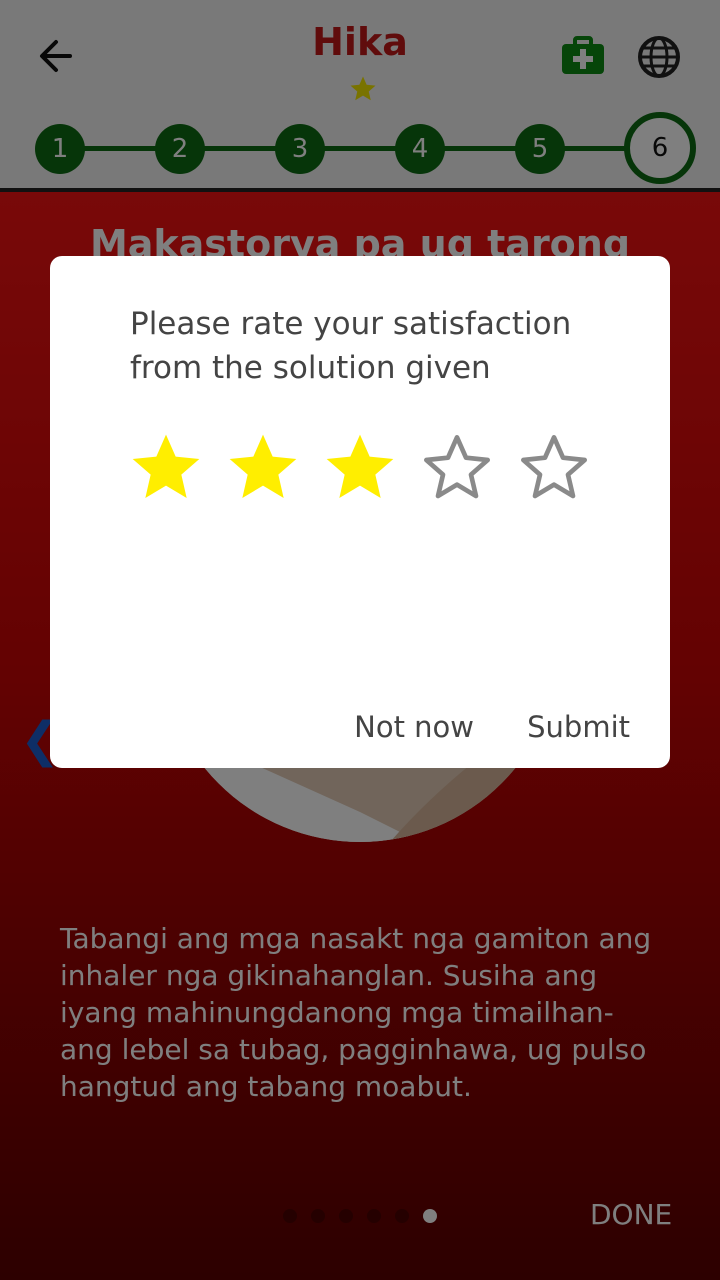 The width and height of the screenshot is (720, 1280). What do you see at coordinates (166, 468) in the screenshot?
I see `rating-star-1-icon` at bounding box center [166, 468].